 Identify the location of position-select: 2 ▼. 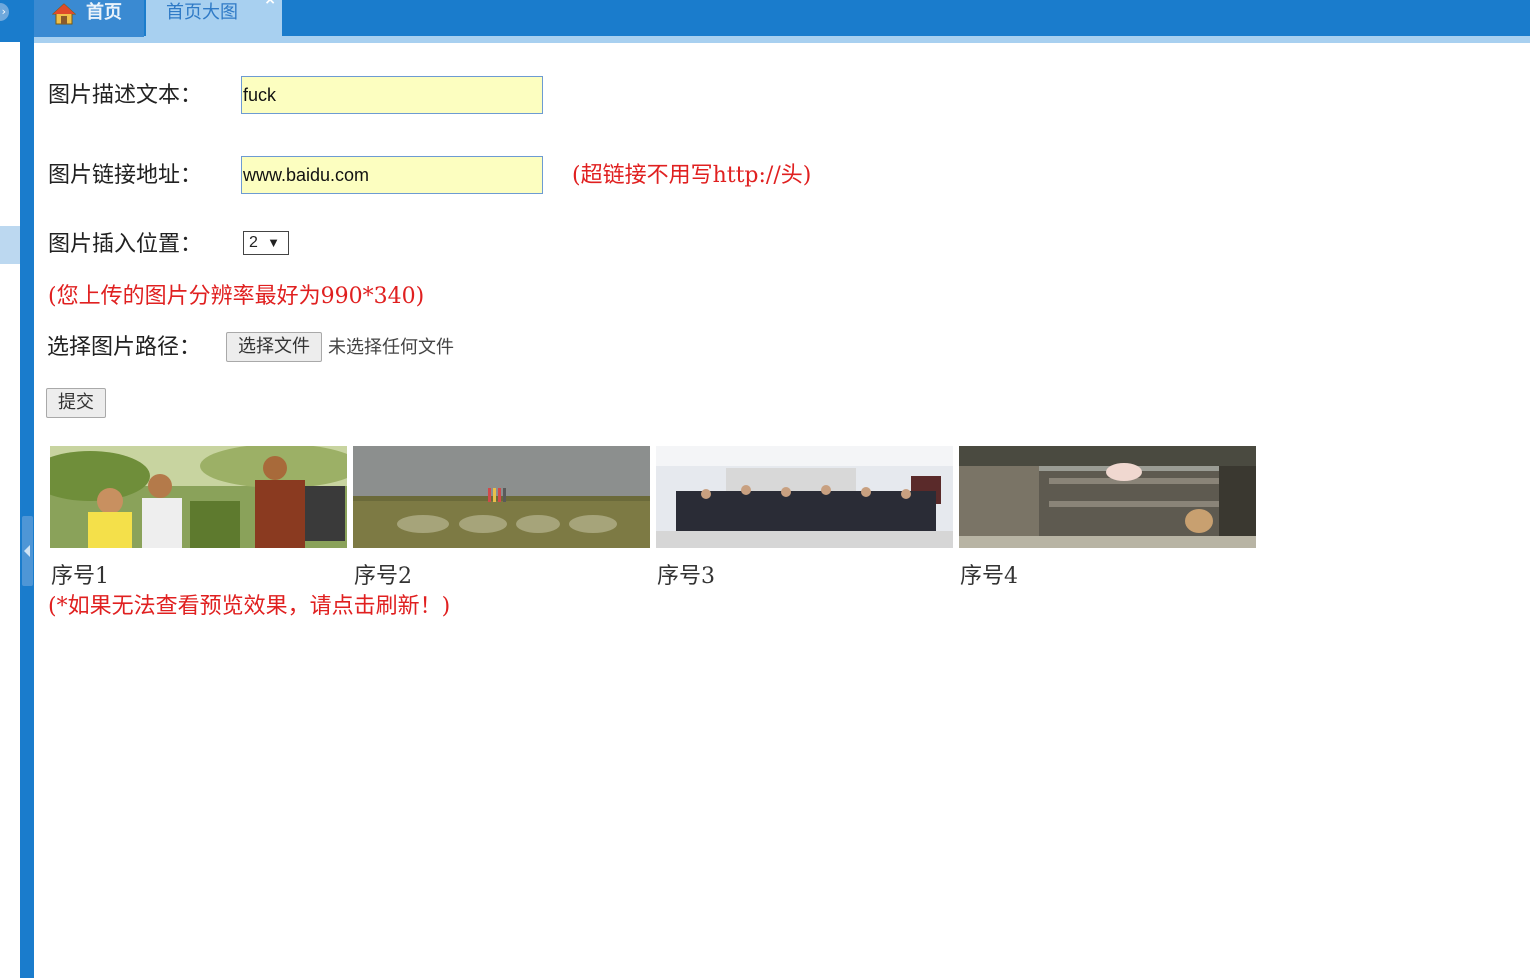
(266, 243).